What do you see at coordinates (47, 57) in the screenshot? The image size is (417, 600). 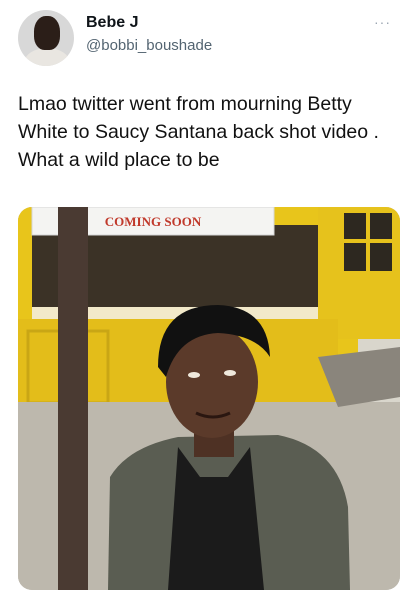 I see `avatar-body-shape` at bounding box center [47, 57].